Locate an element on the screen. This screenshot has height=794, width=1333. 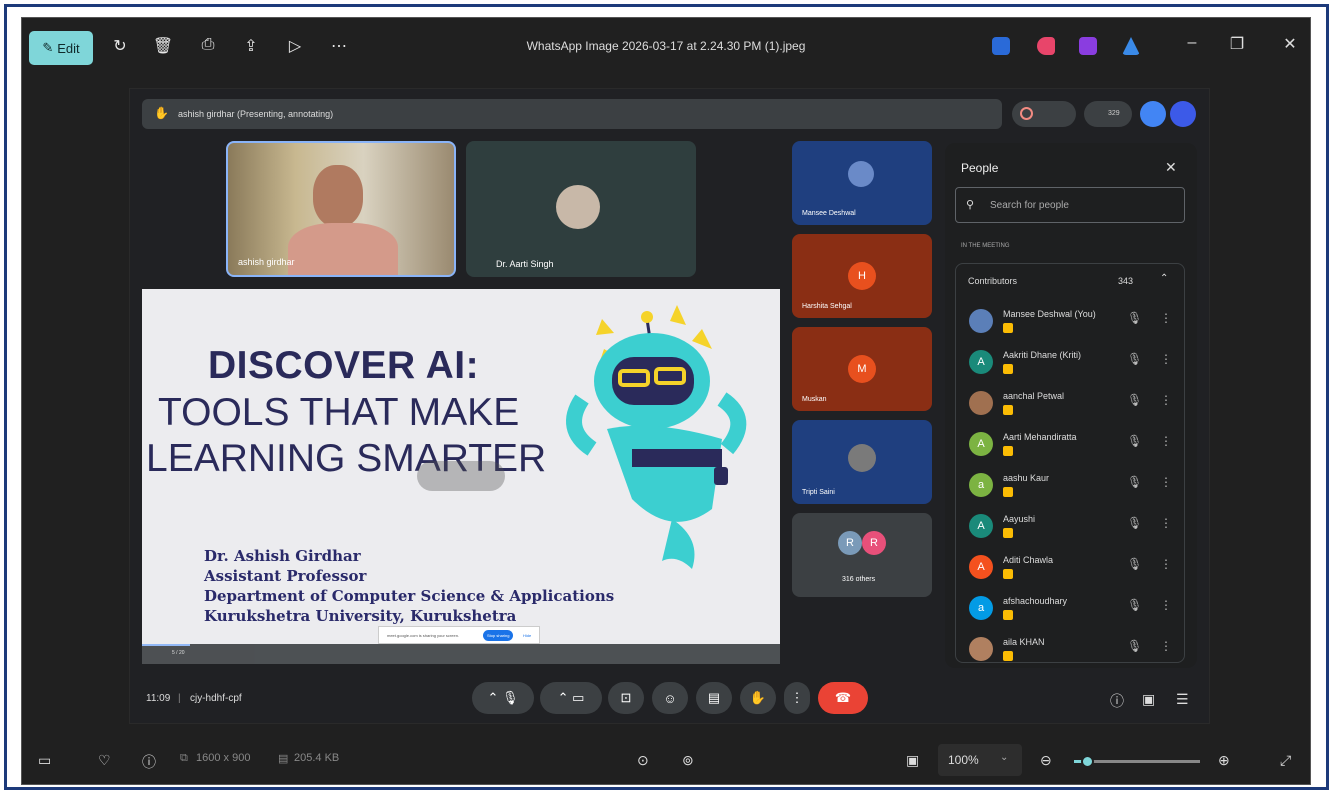
participants-pill: 329 is located at coordinates (1108, 114).